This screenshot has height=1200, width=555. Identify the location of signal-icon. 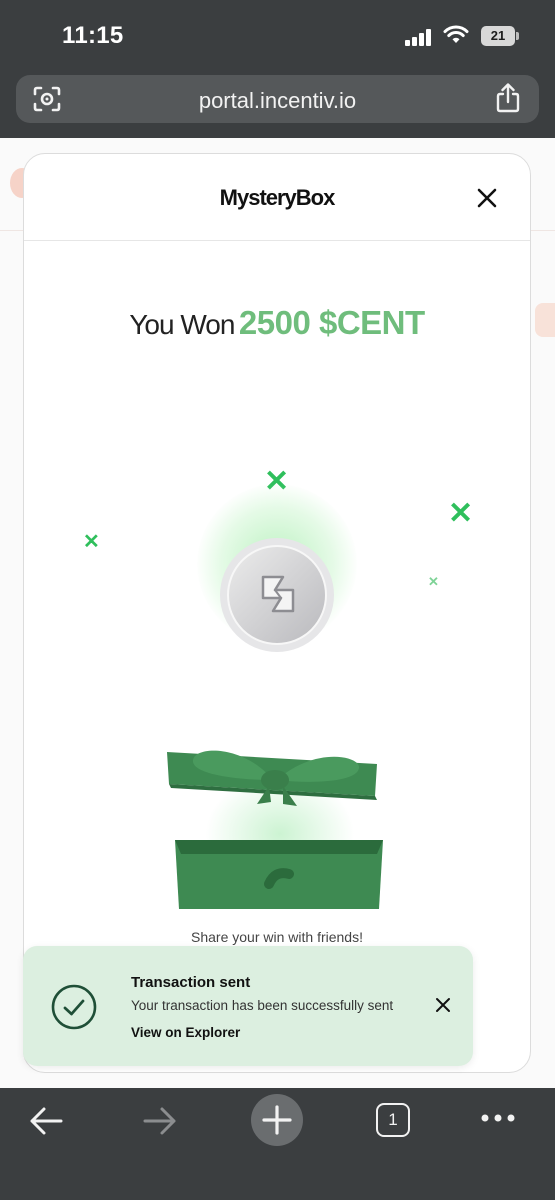
(419, 37).